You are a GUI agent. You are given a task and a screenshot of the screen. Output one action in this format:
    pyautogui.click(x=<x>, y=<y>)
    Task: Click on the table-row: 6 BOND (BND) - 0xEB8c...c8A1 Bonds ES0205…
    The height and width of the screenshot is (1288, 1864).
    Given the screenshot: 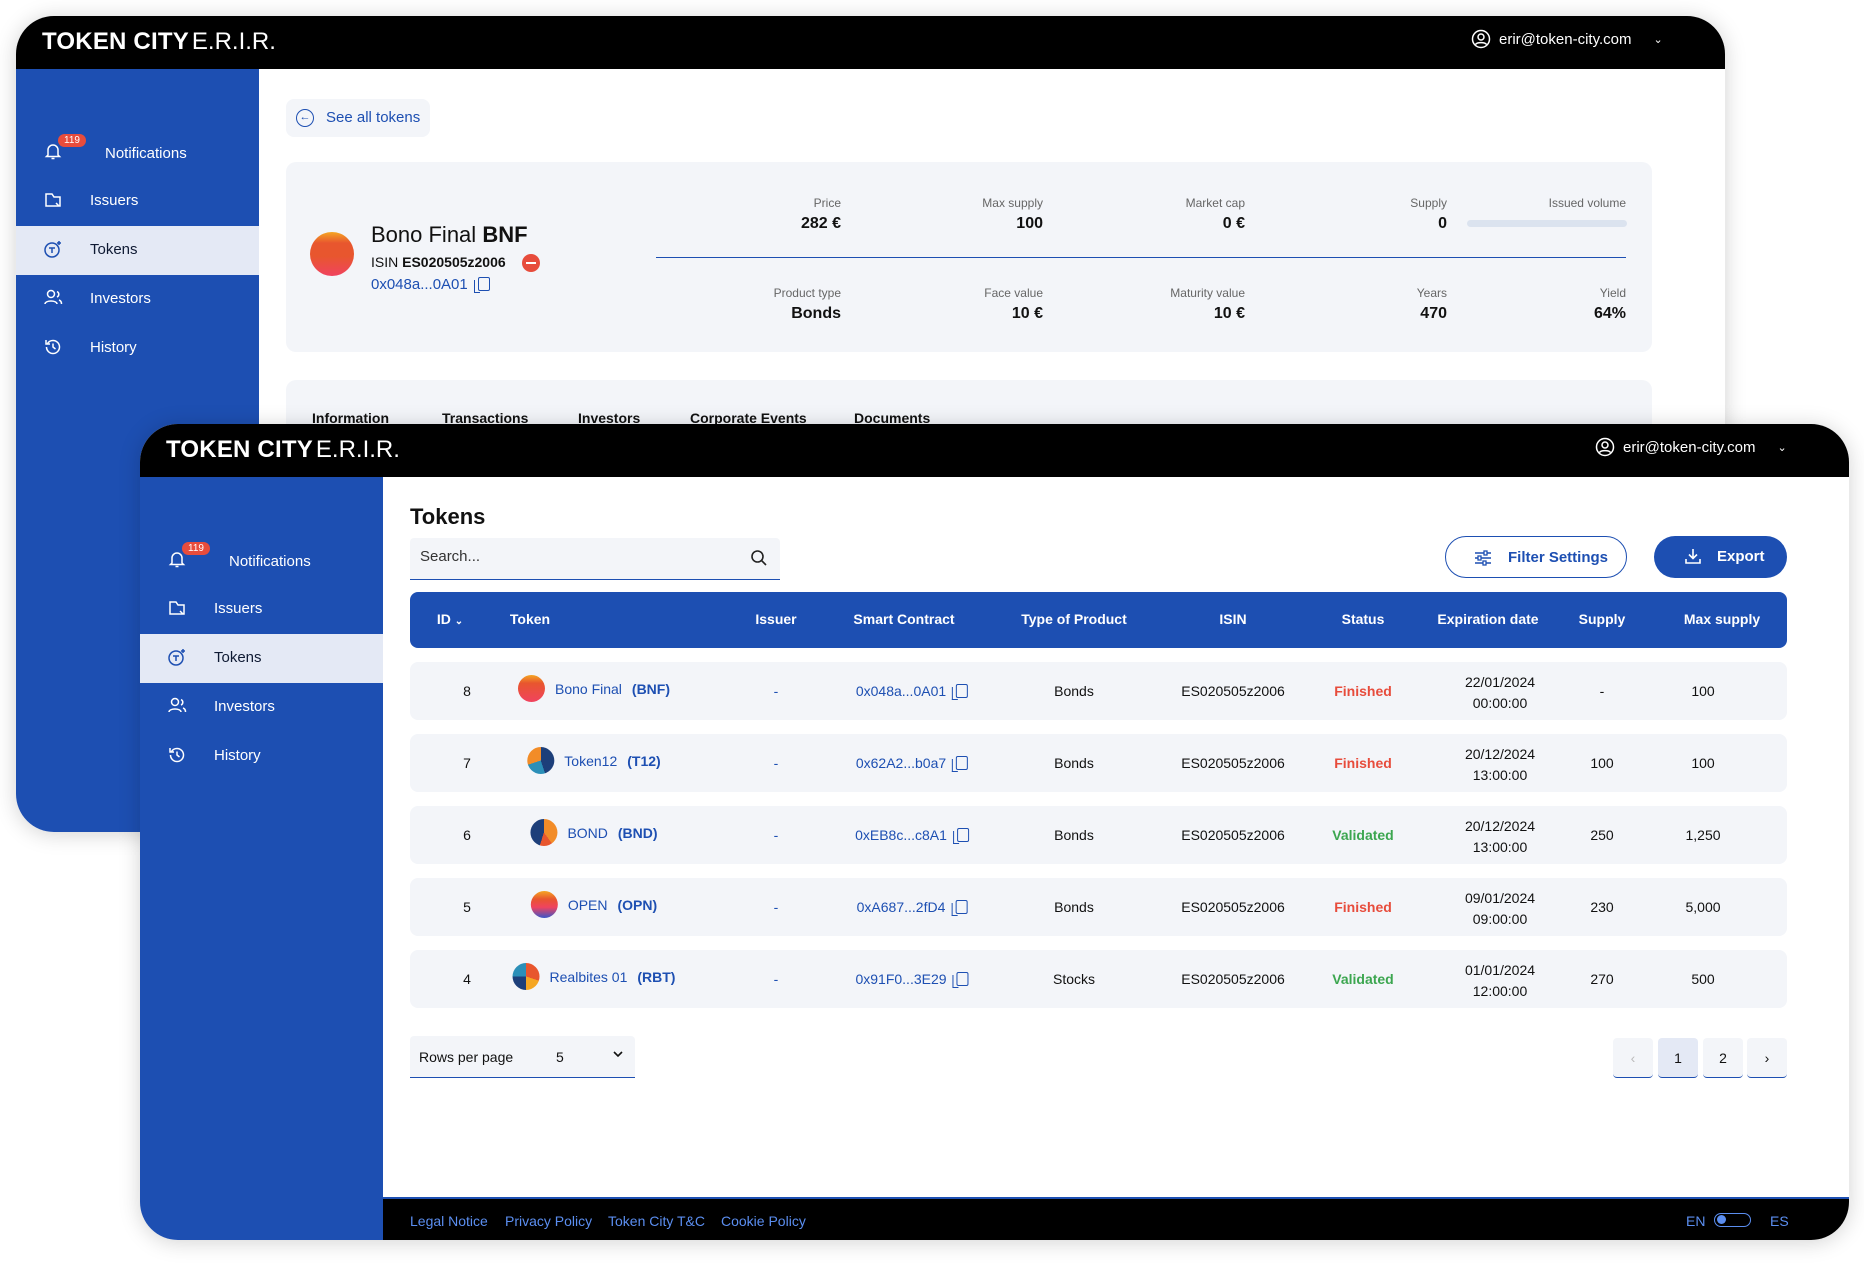 What is the action you would take?
    pyautogui.click(x=1098, y=835)
    